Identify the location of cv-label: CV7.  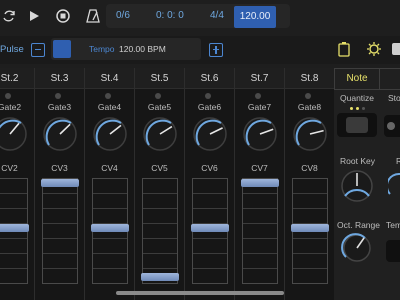
(259, 168).